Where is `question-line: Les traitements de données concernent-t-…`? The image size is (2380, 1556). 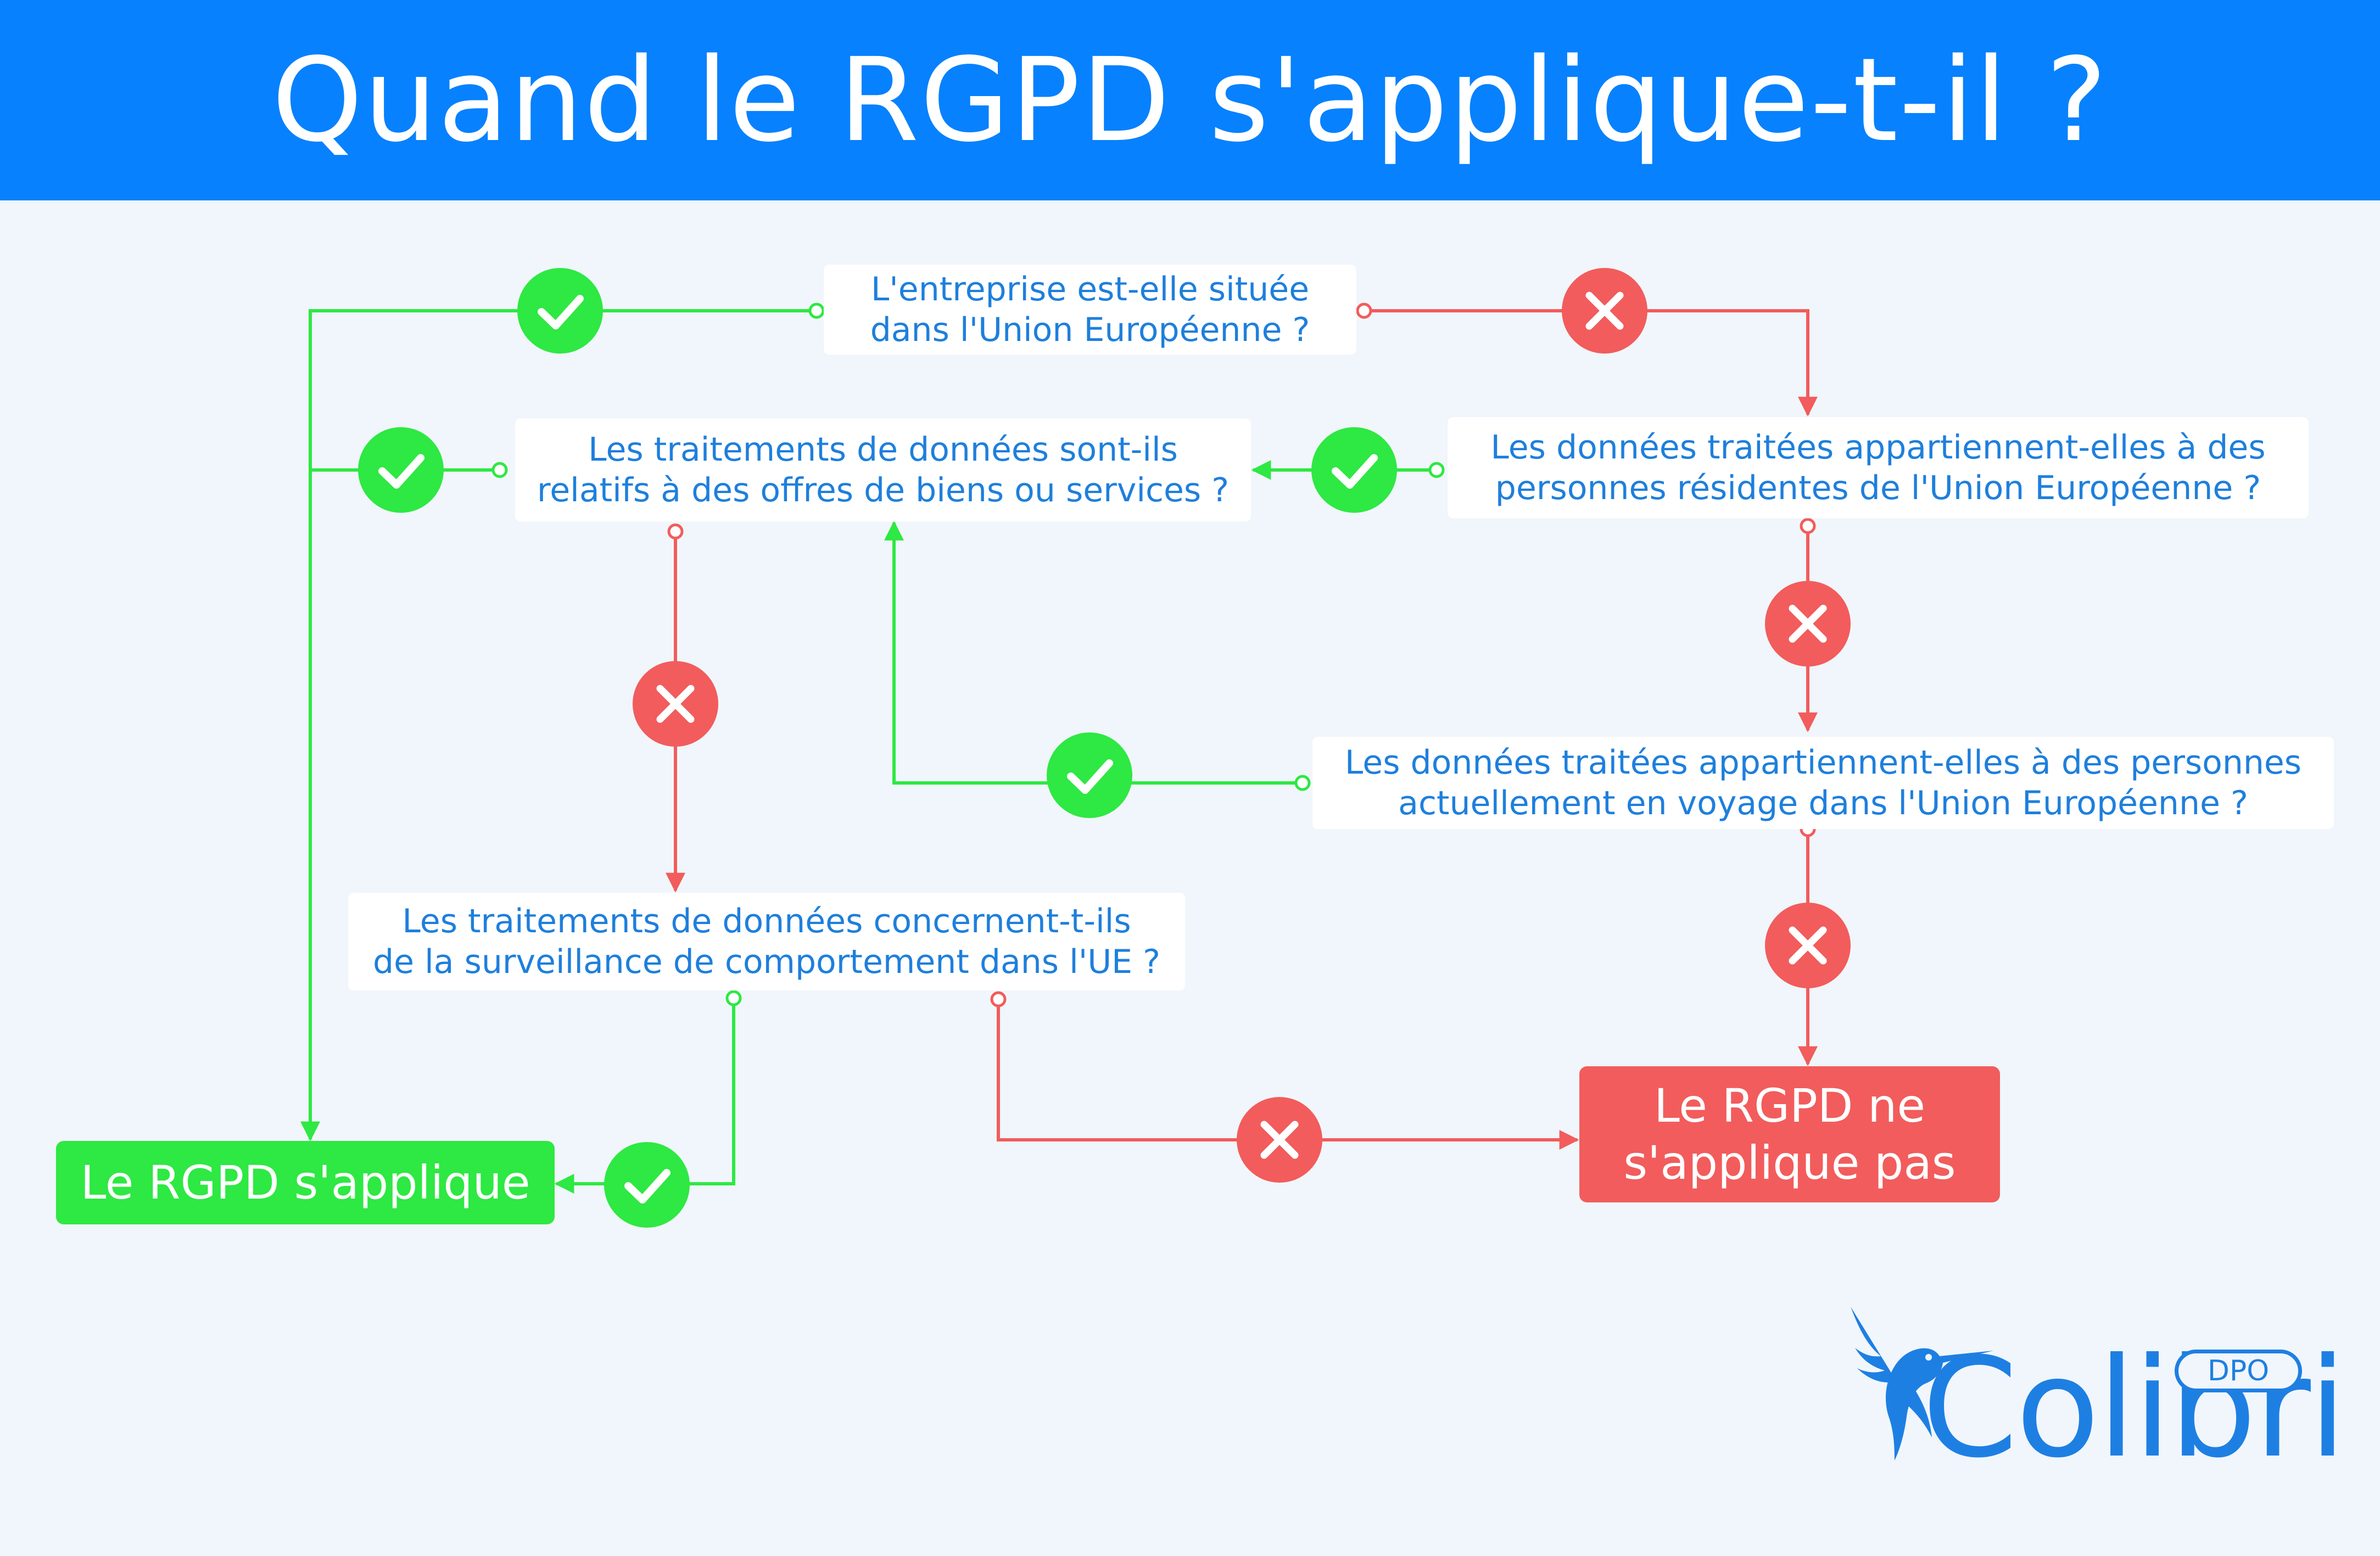
question-line: Les traitements de données concernent-t-… is located at coordinates (766, 921).